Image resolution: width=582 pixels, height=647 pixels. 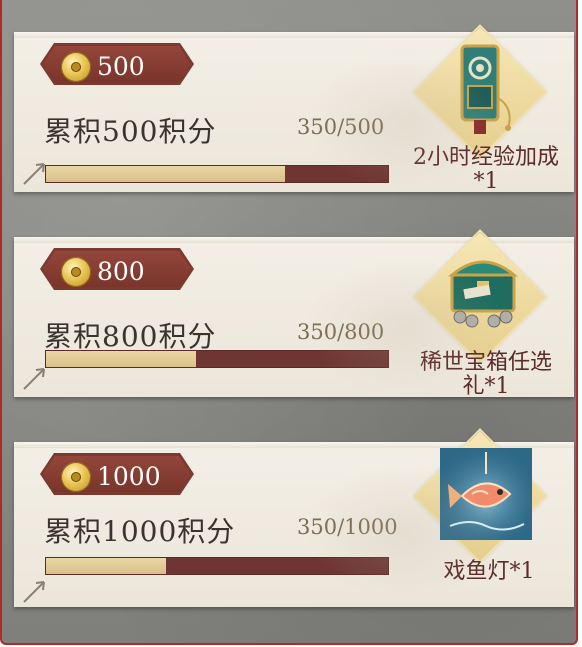 What do you see at coordinates (129, 476) in the screenshot?
I see `badge-value: 1000` at bounding box center [129, 476].